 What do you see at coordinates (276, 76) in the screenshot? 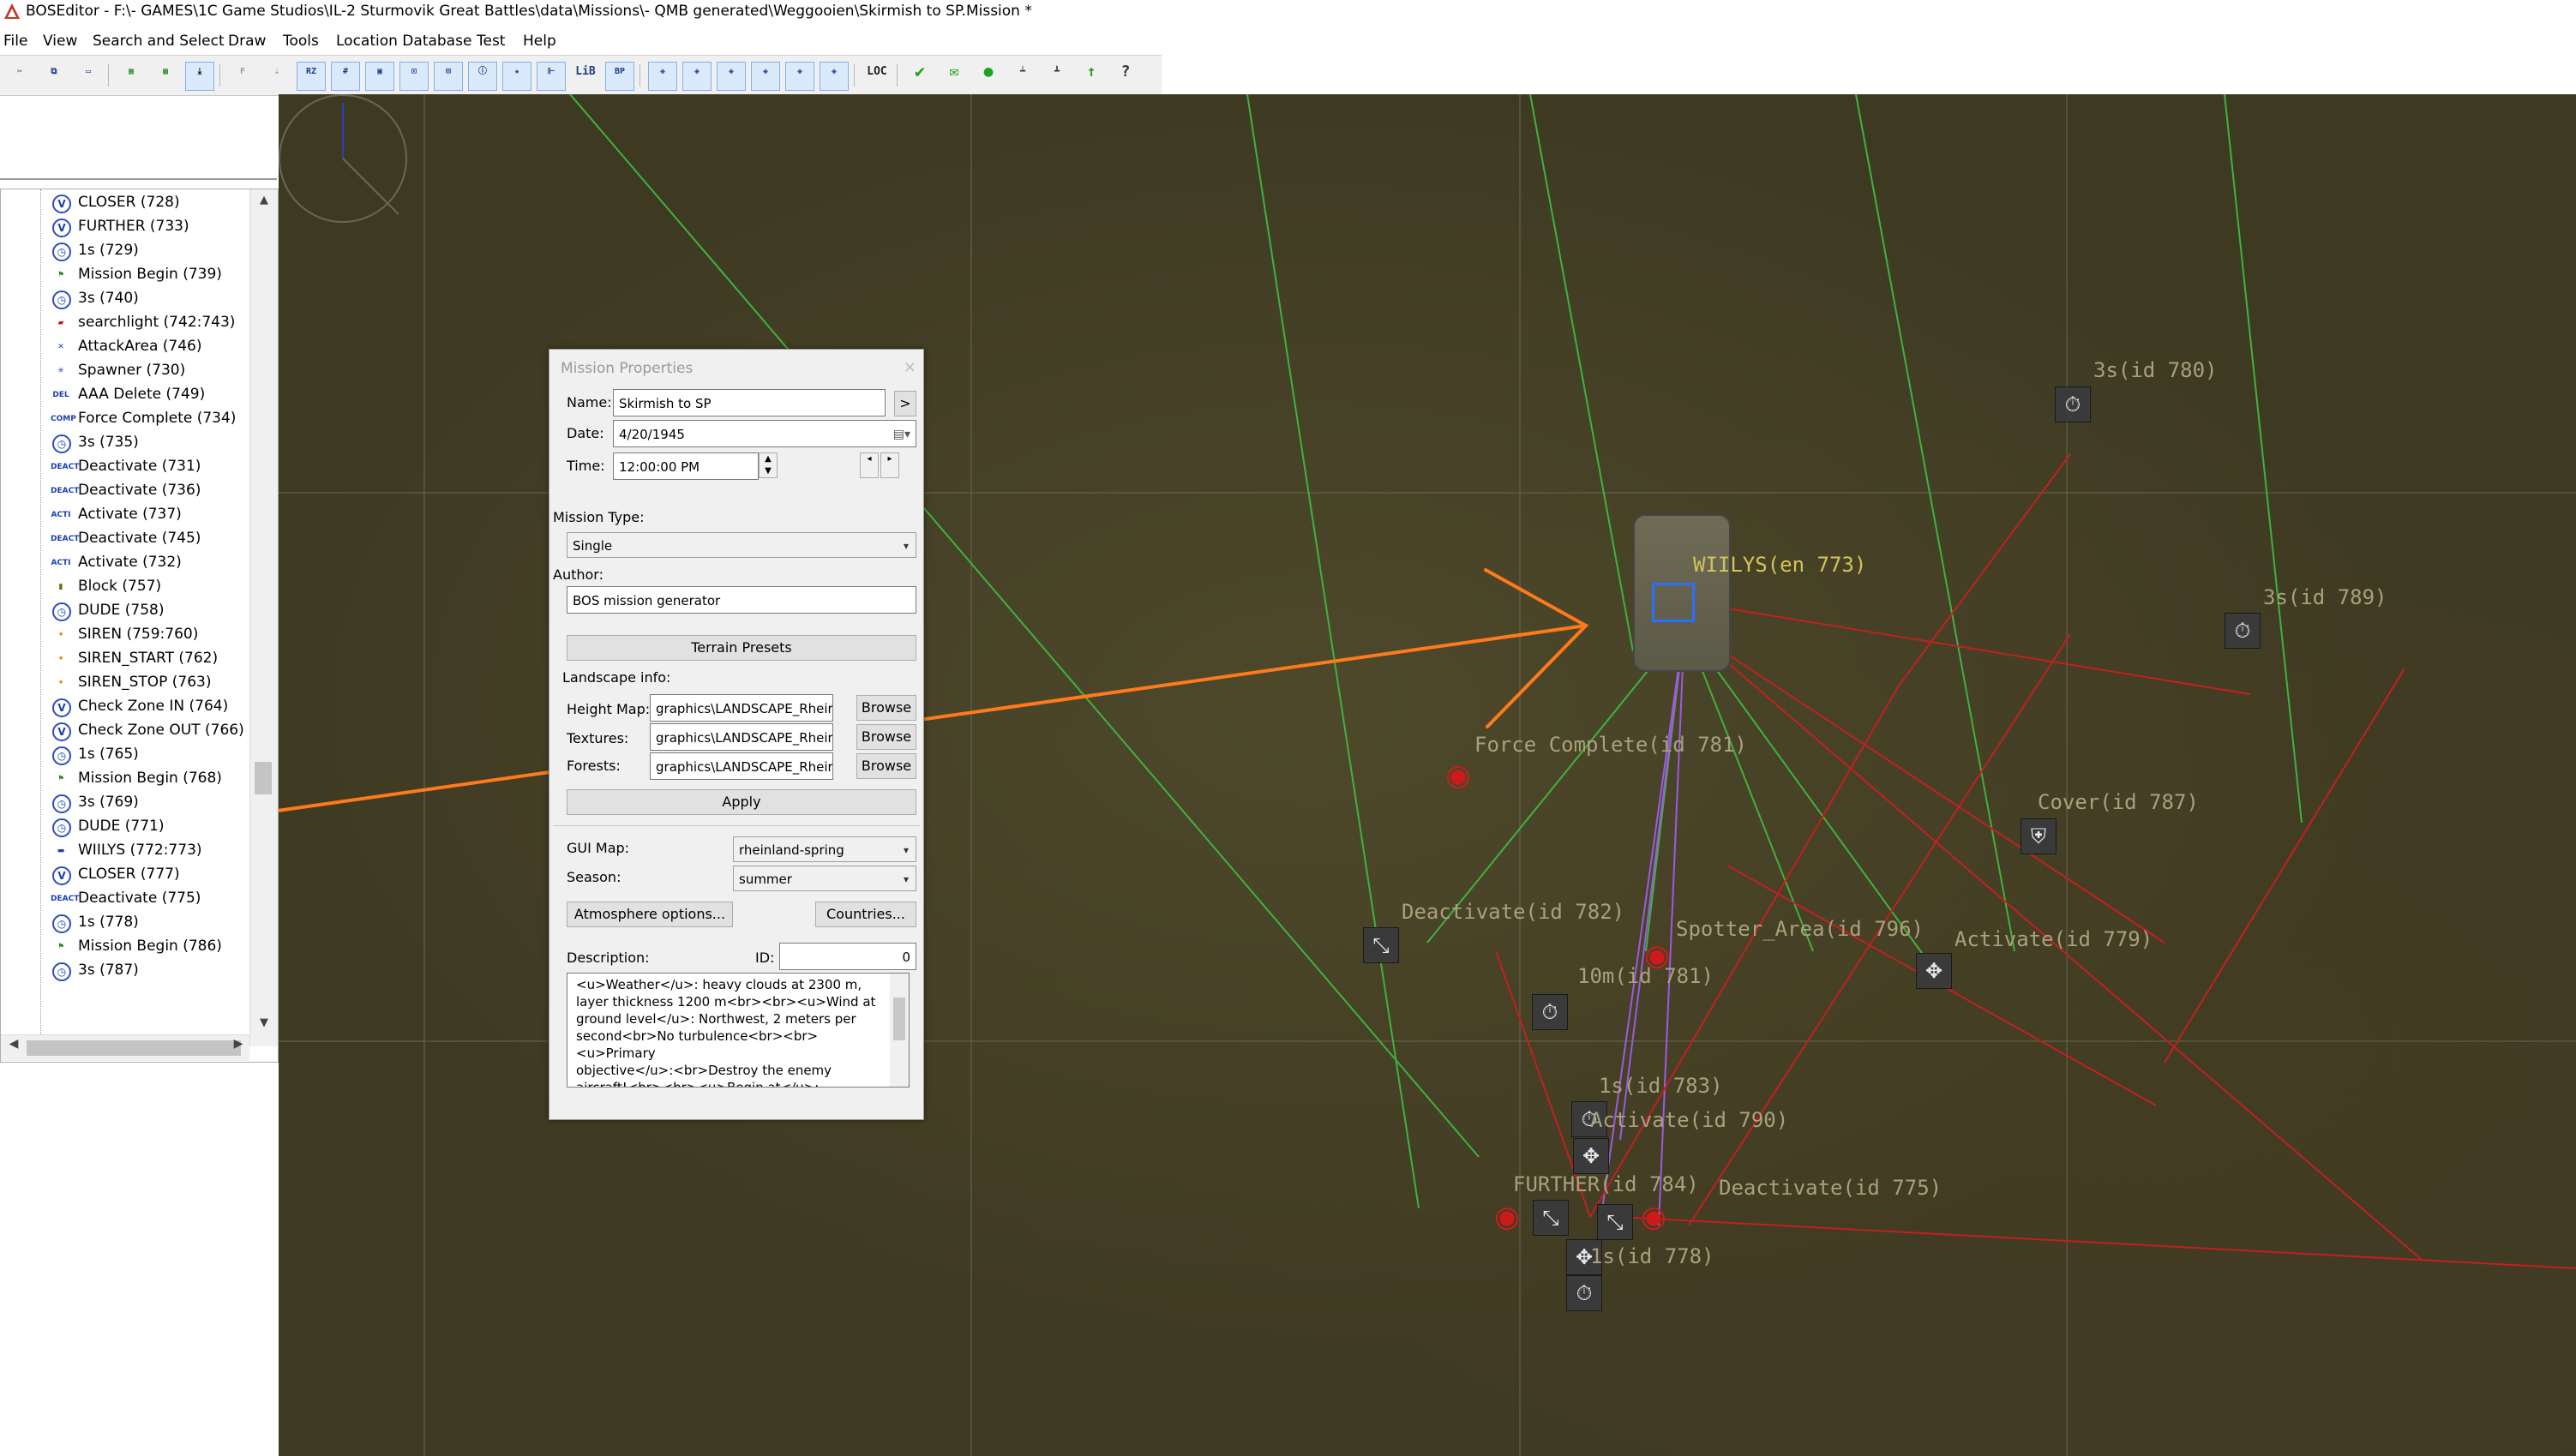
I see `import-icon: ⇣` at bounding box center [276, 76].